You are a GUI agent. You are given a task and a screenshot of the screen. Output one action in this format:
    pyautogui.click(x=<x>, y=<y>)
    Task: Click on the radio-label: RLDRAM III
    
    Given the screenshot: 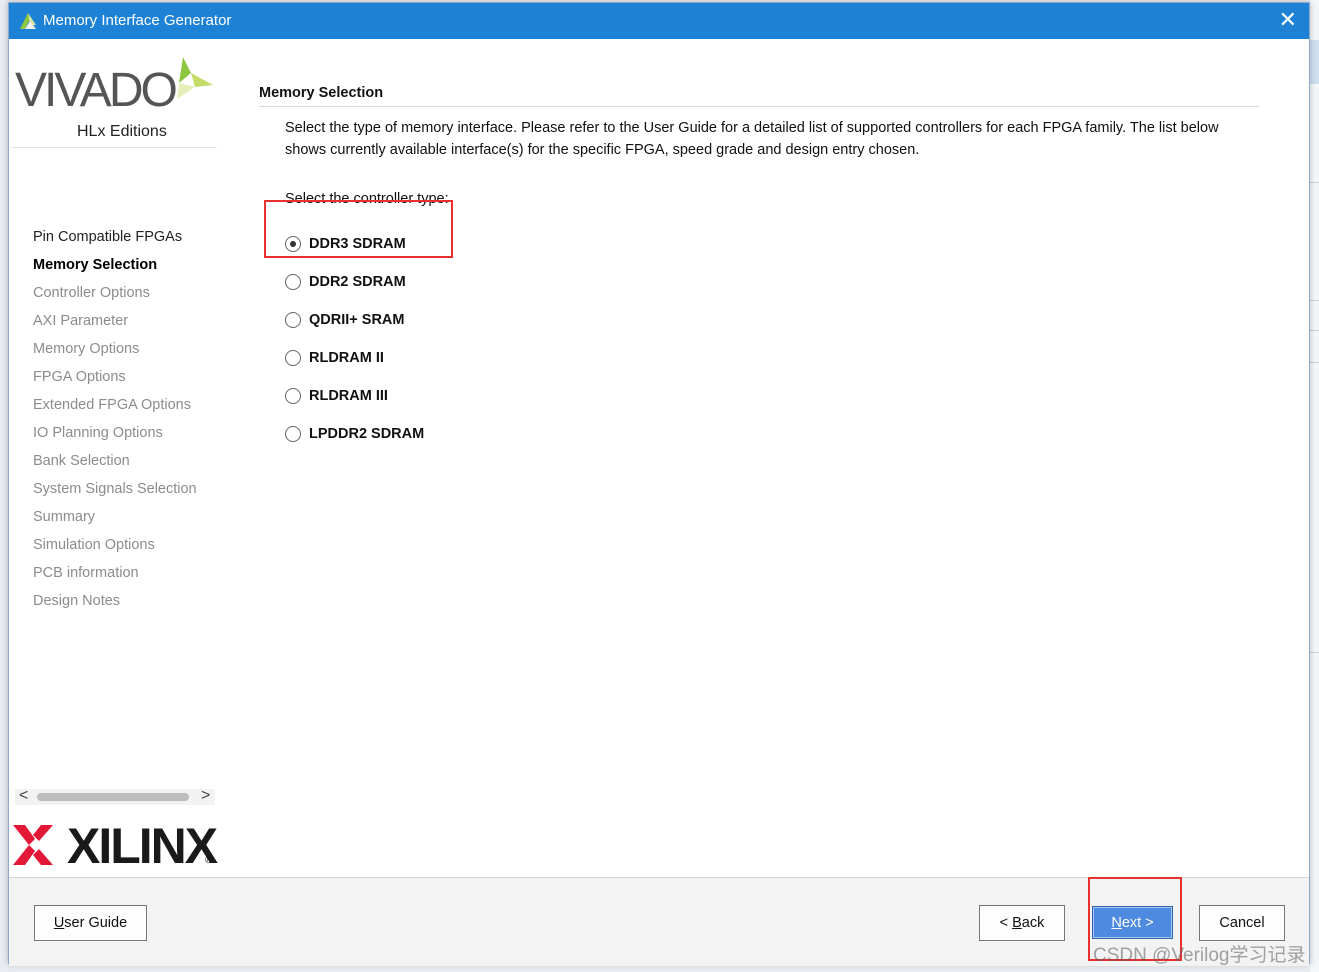 What is the action you would take?
    pyautogui.click(x=348, y=396)
    